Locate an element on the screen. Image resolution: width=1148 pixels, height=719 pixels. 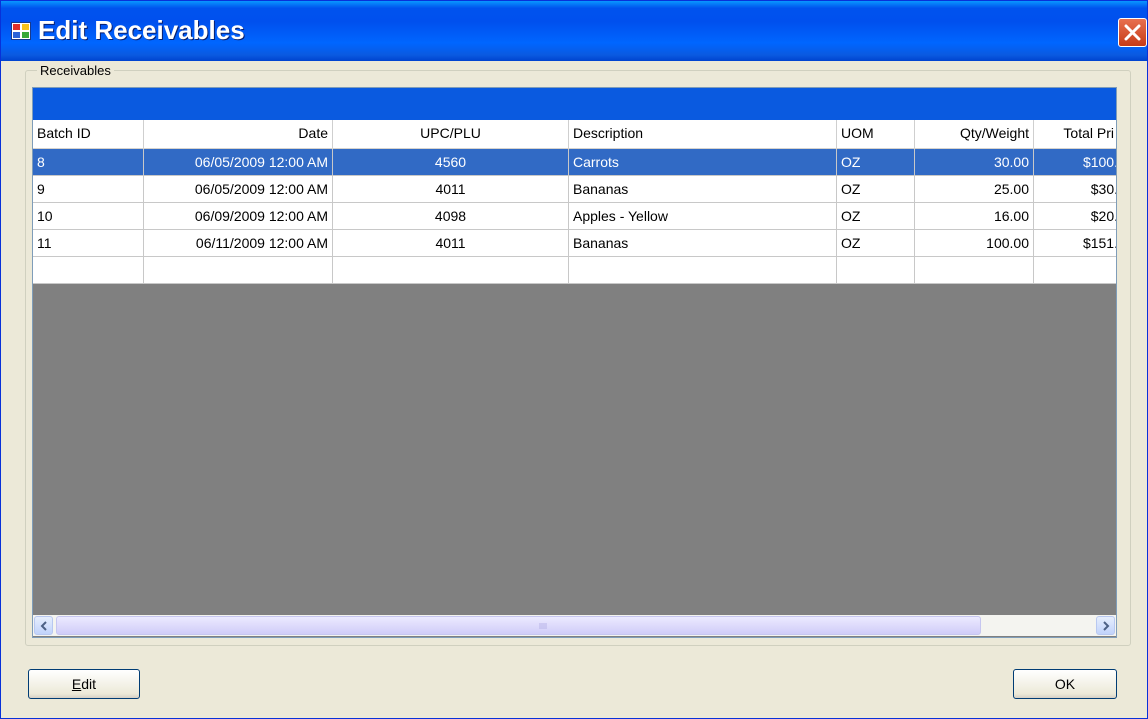
cell-description: Apples - Yellow is located at coordinates (703, 216).